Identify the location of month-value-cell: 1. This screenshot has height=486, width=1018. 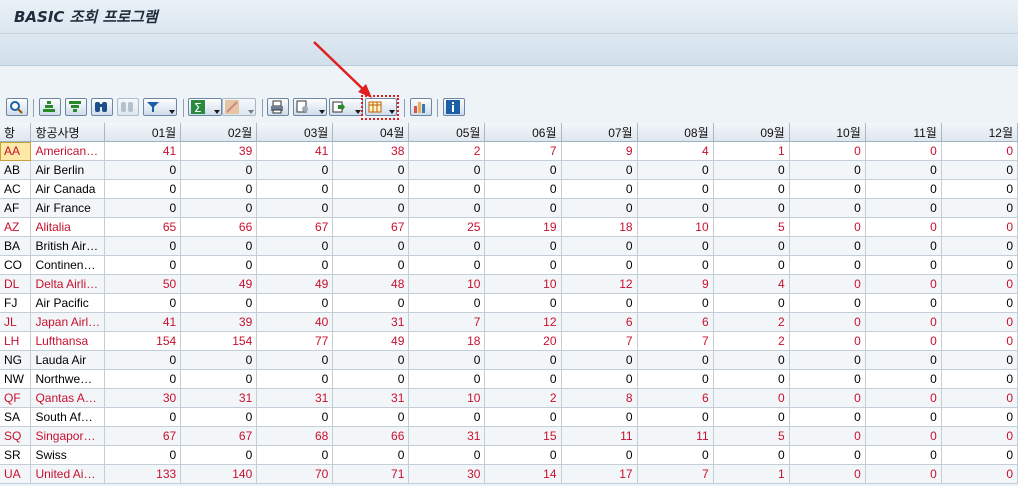
(751, 151).